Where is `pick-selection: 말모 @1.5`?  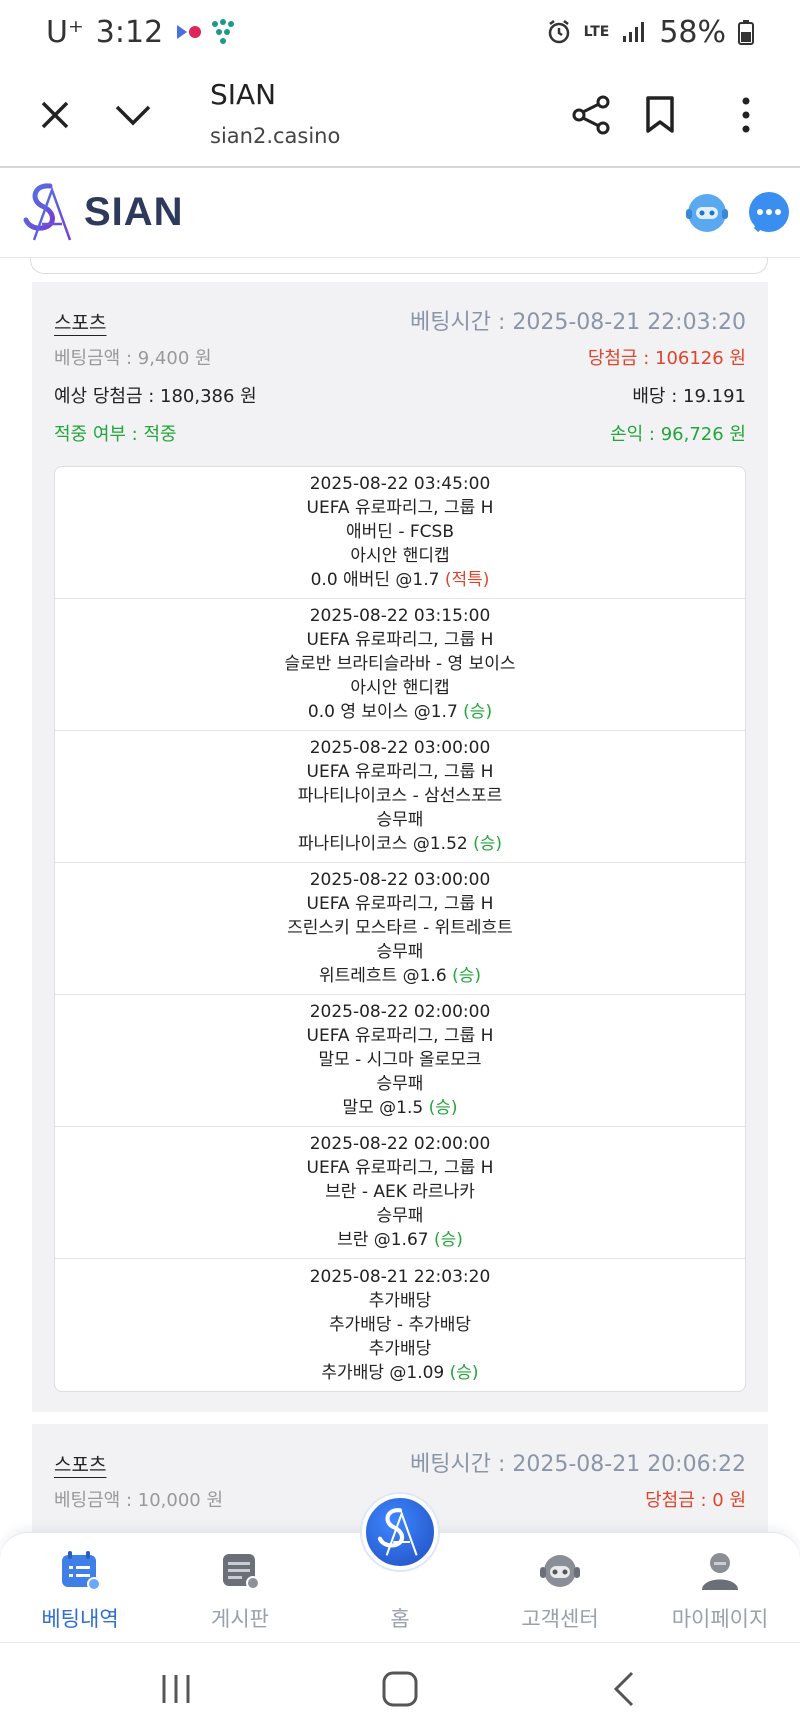 pick-selection: 말모 @1.5 is located at coordinates (383, 1108).